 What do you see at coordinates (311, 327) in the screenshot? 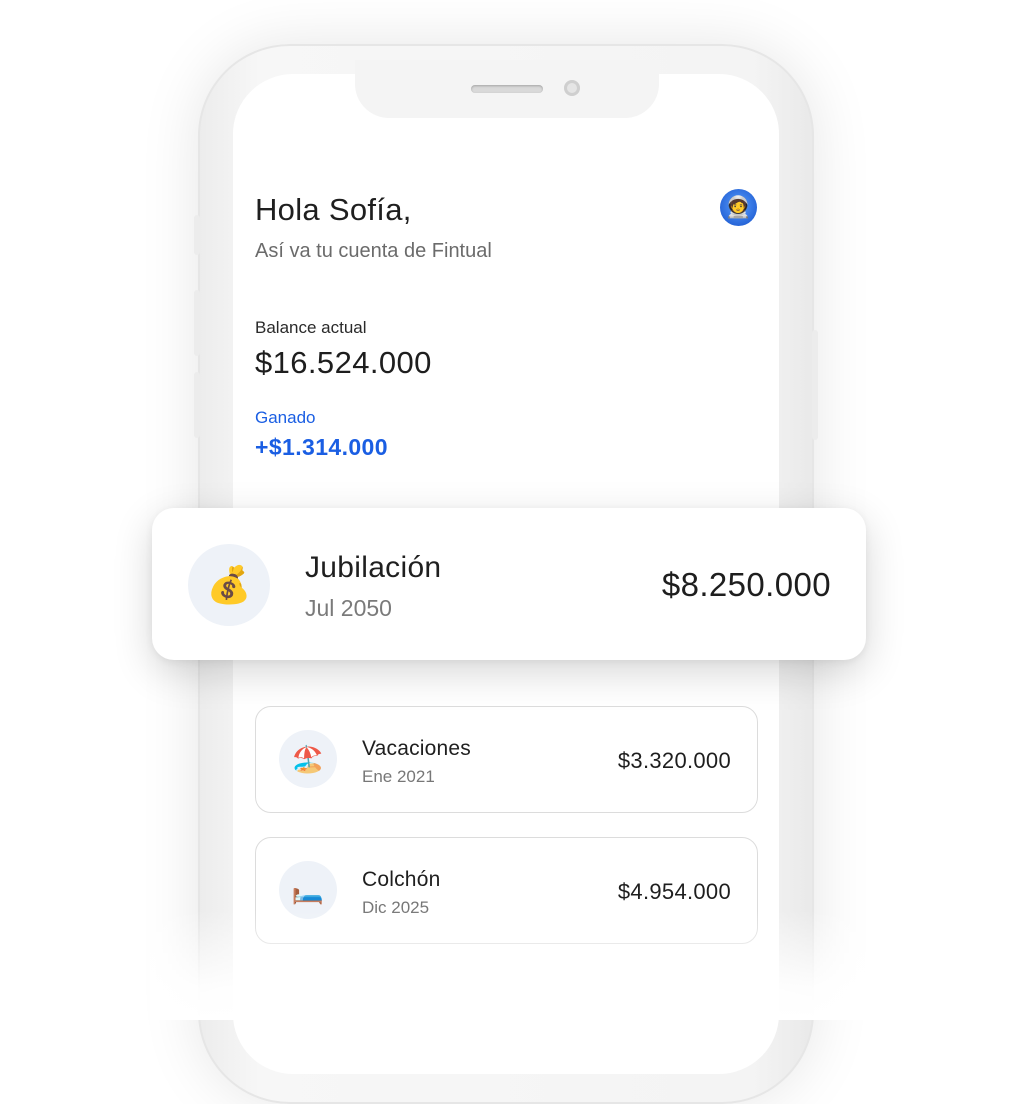
I see `balance-label: Balance actual` at bounding box center [311, 327].